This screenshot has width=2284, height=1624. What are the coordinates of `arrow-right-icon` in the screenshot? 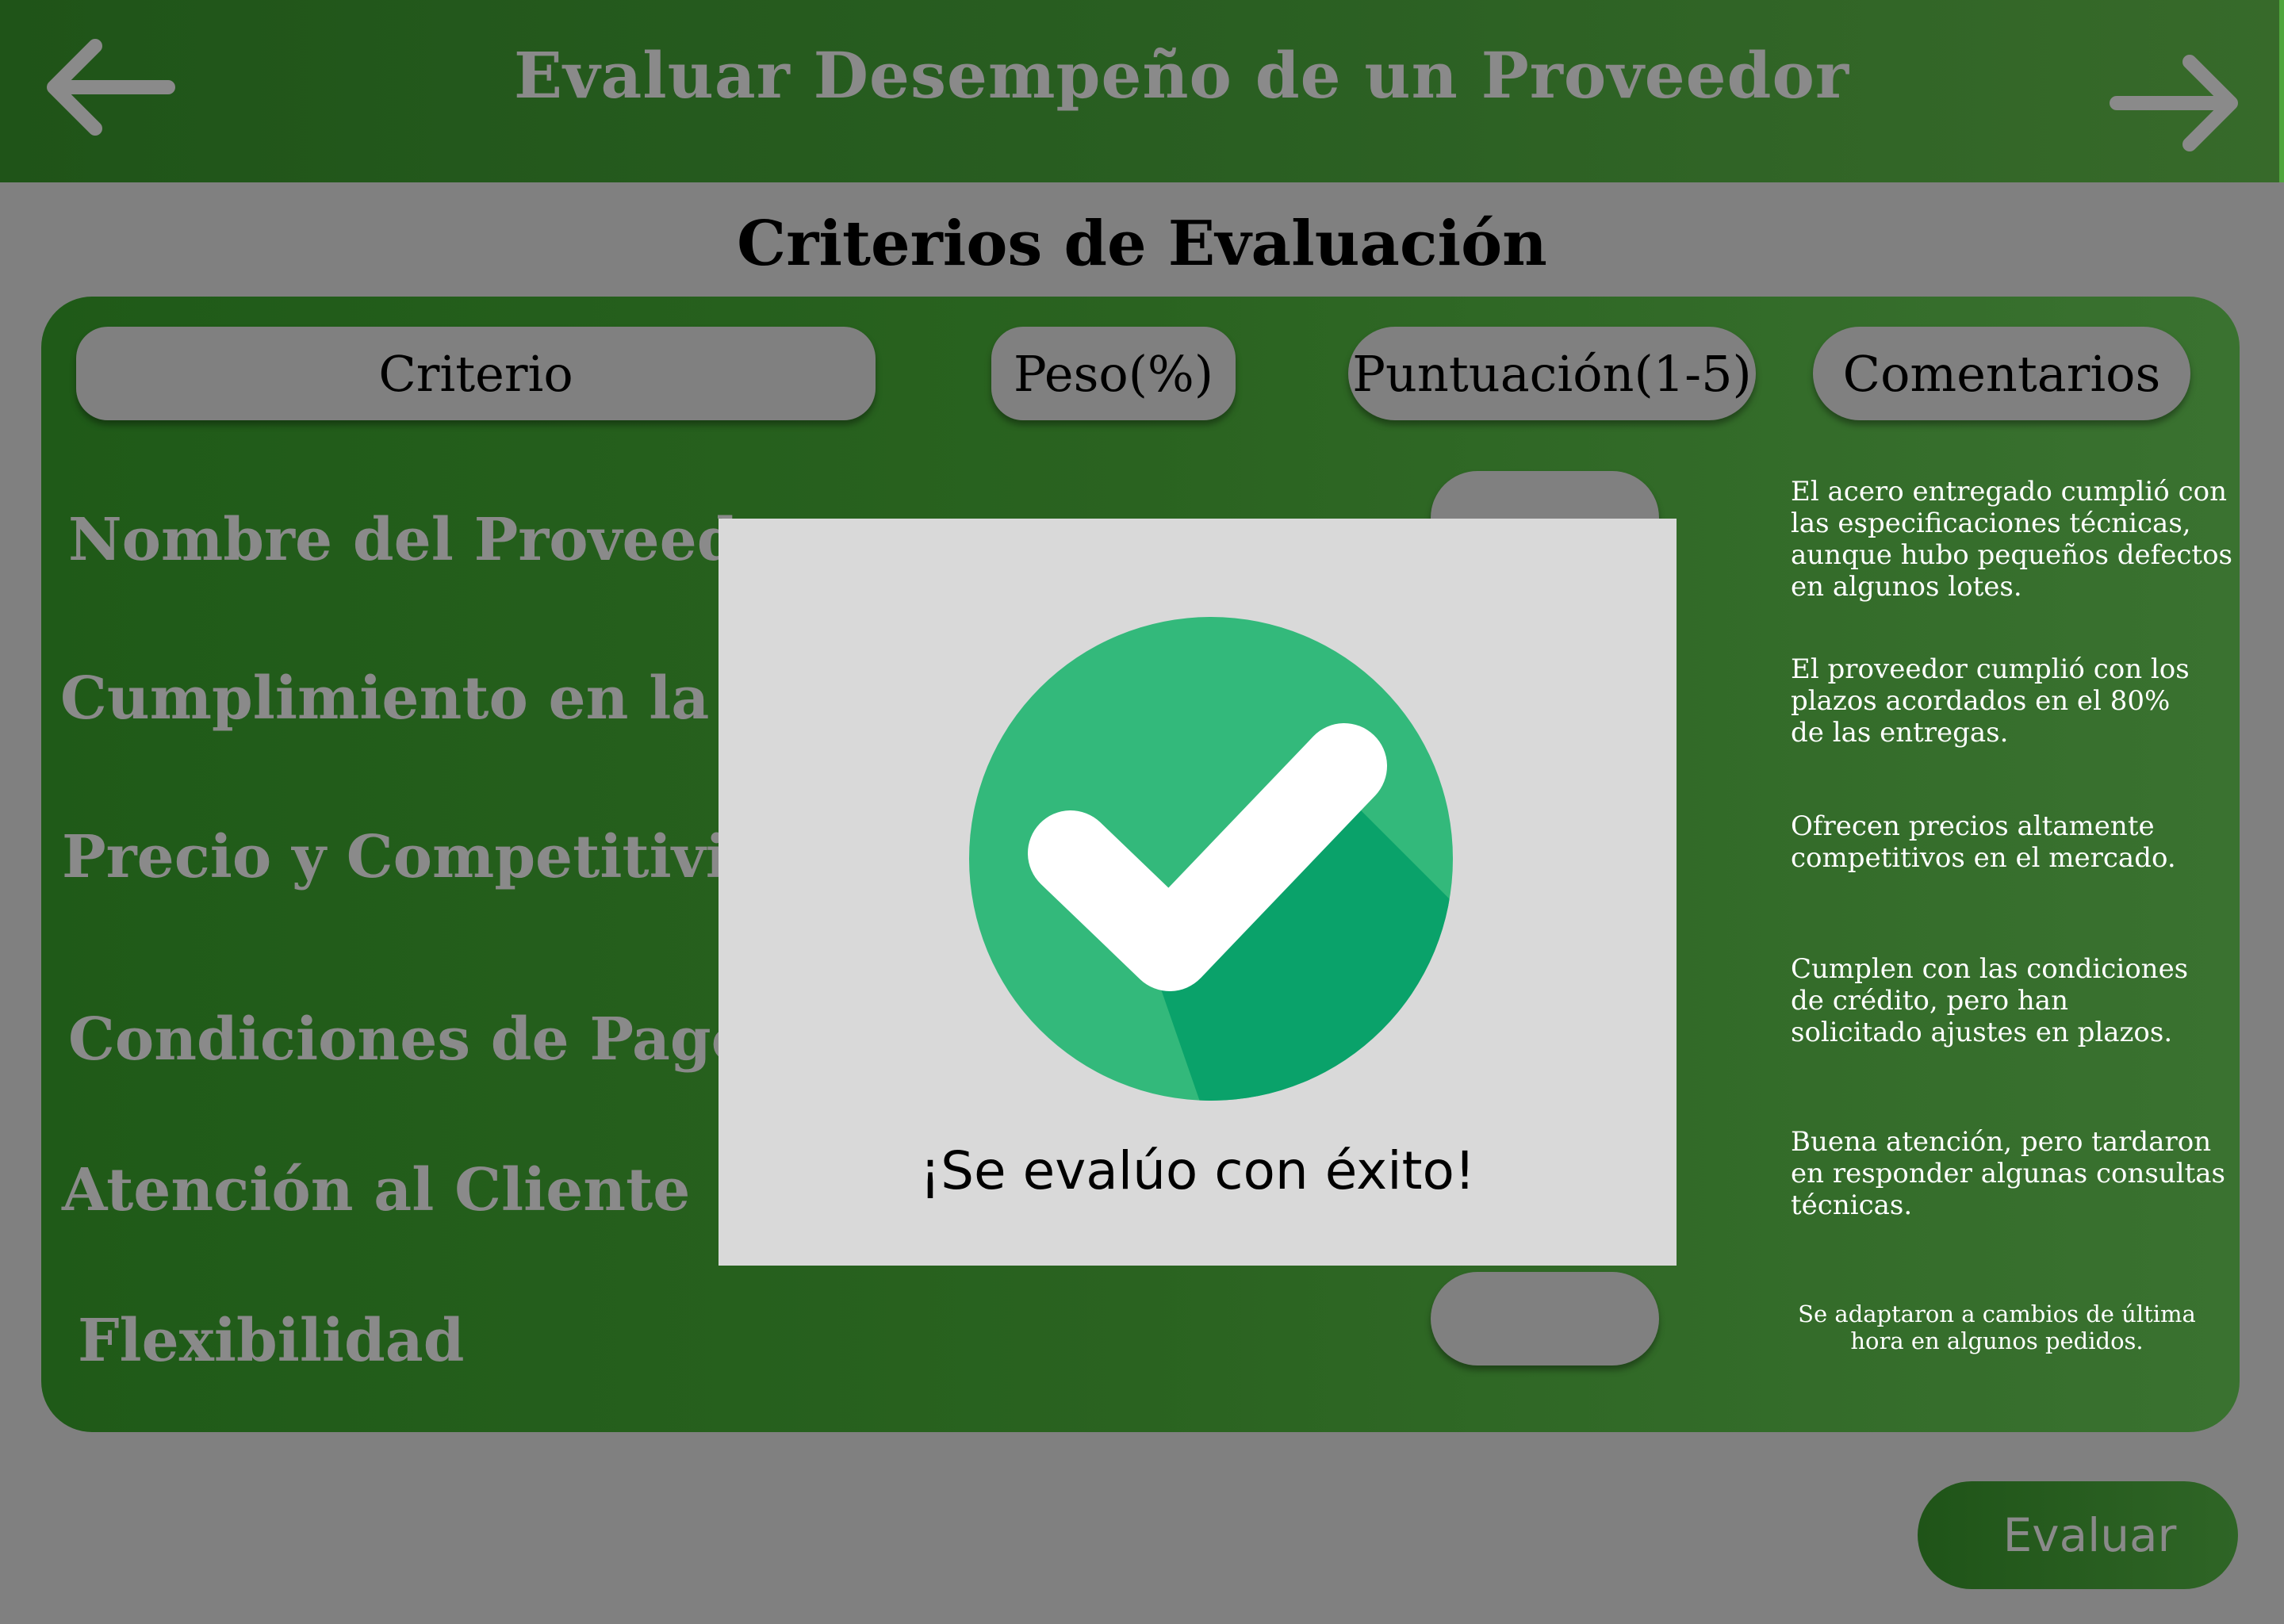 It's located at (2177, 103).